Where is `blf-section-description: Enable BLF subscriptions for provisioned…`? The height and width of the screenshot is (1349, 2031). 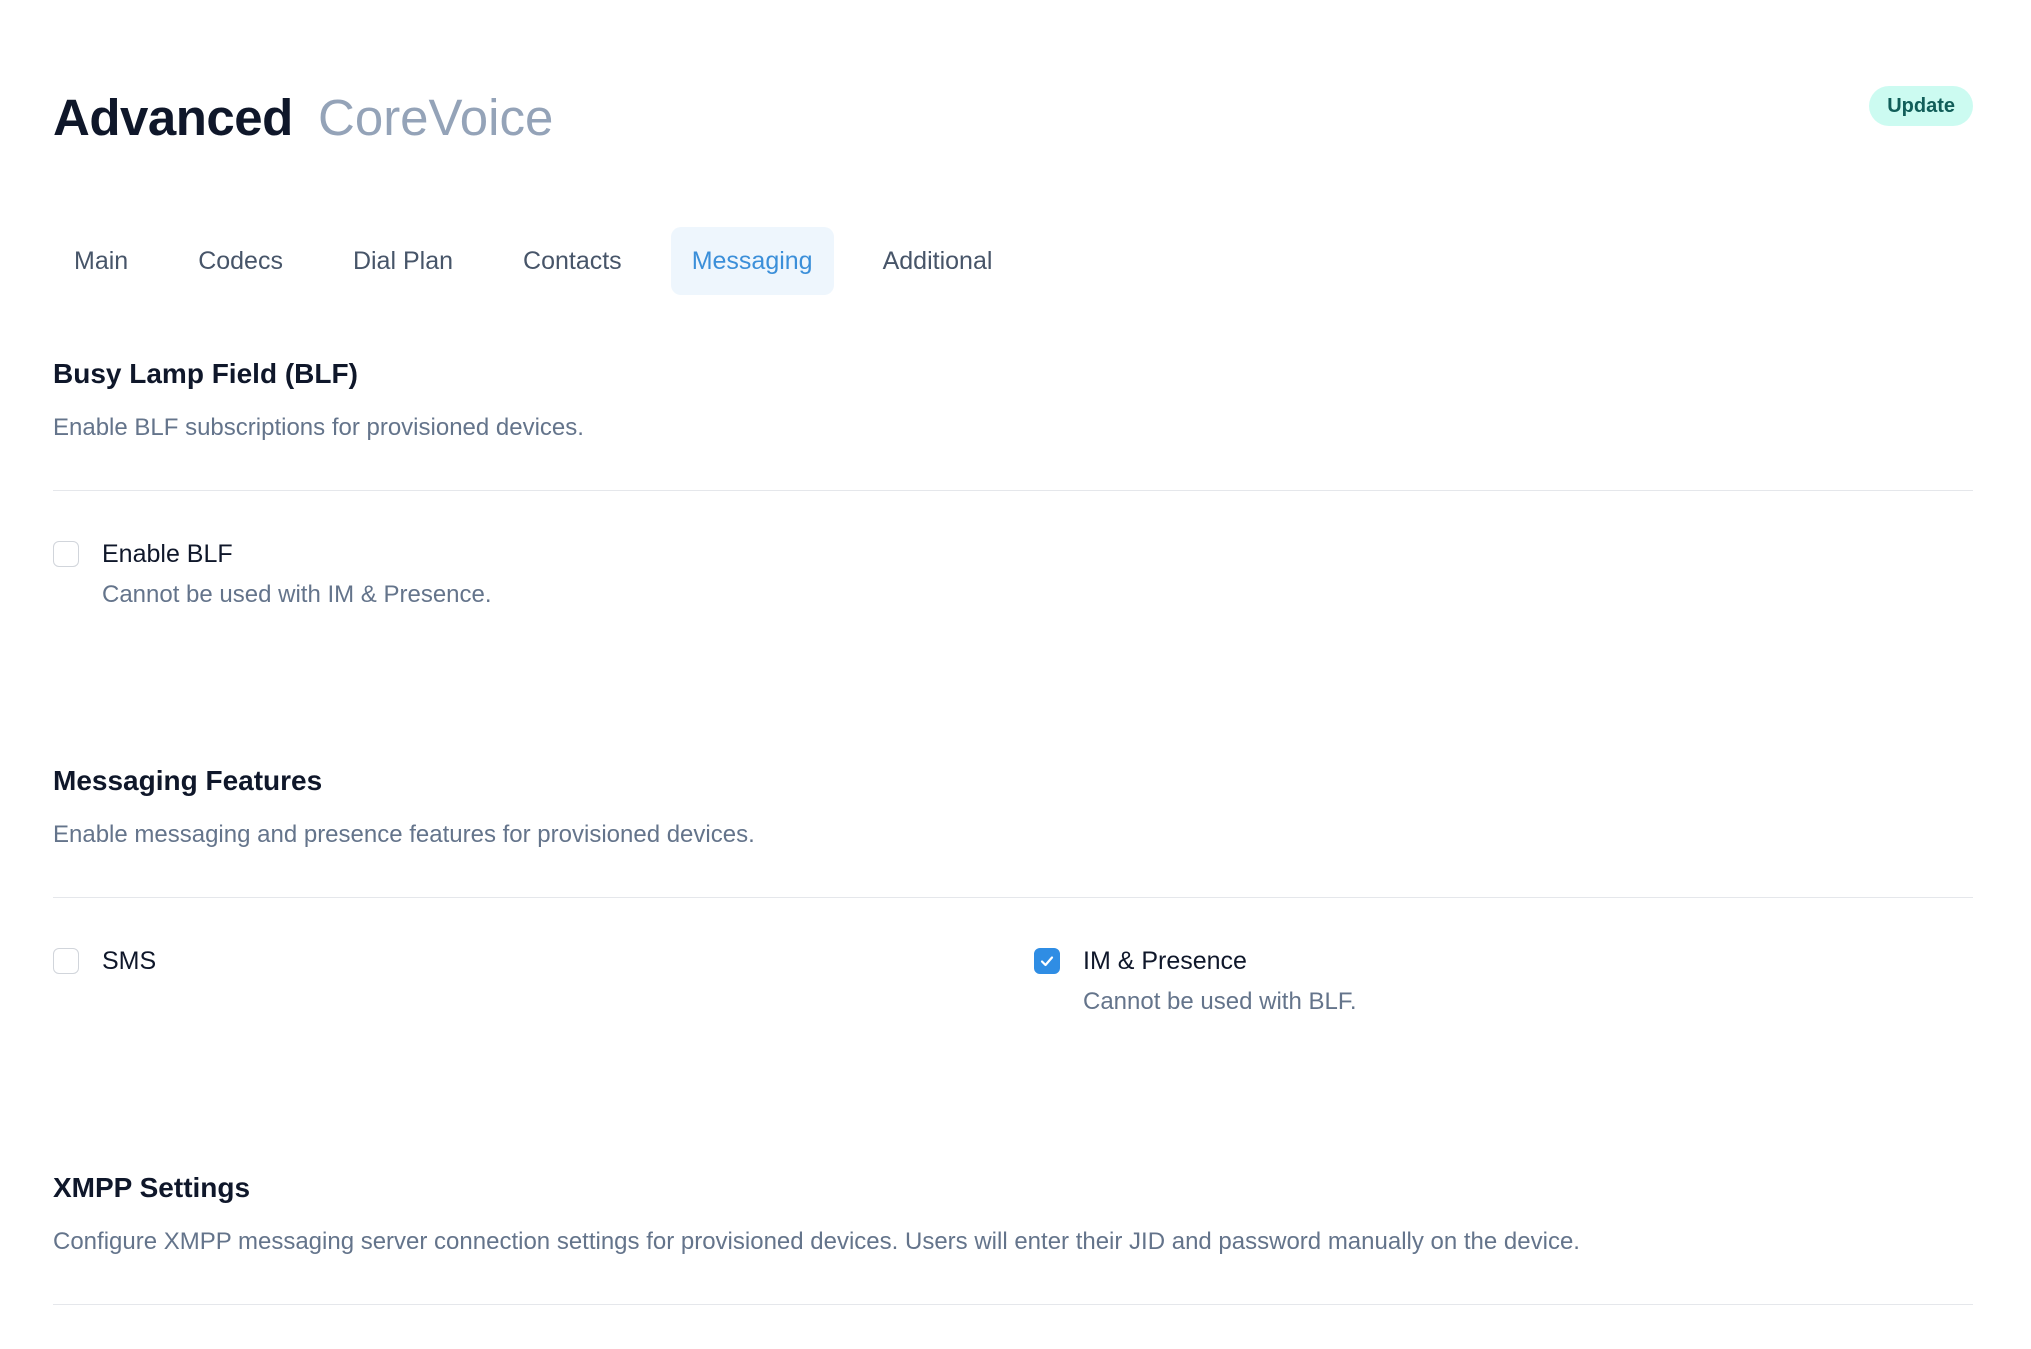 blf-section-description: Enable BLF subscriptions for provisioned… is located at coordinates (318, 427).